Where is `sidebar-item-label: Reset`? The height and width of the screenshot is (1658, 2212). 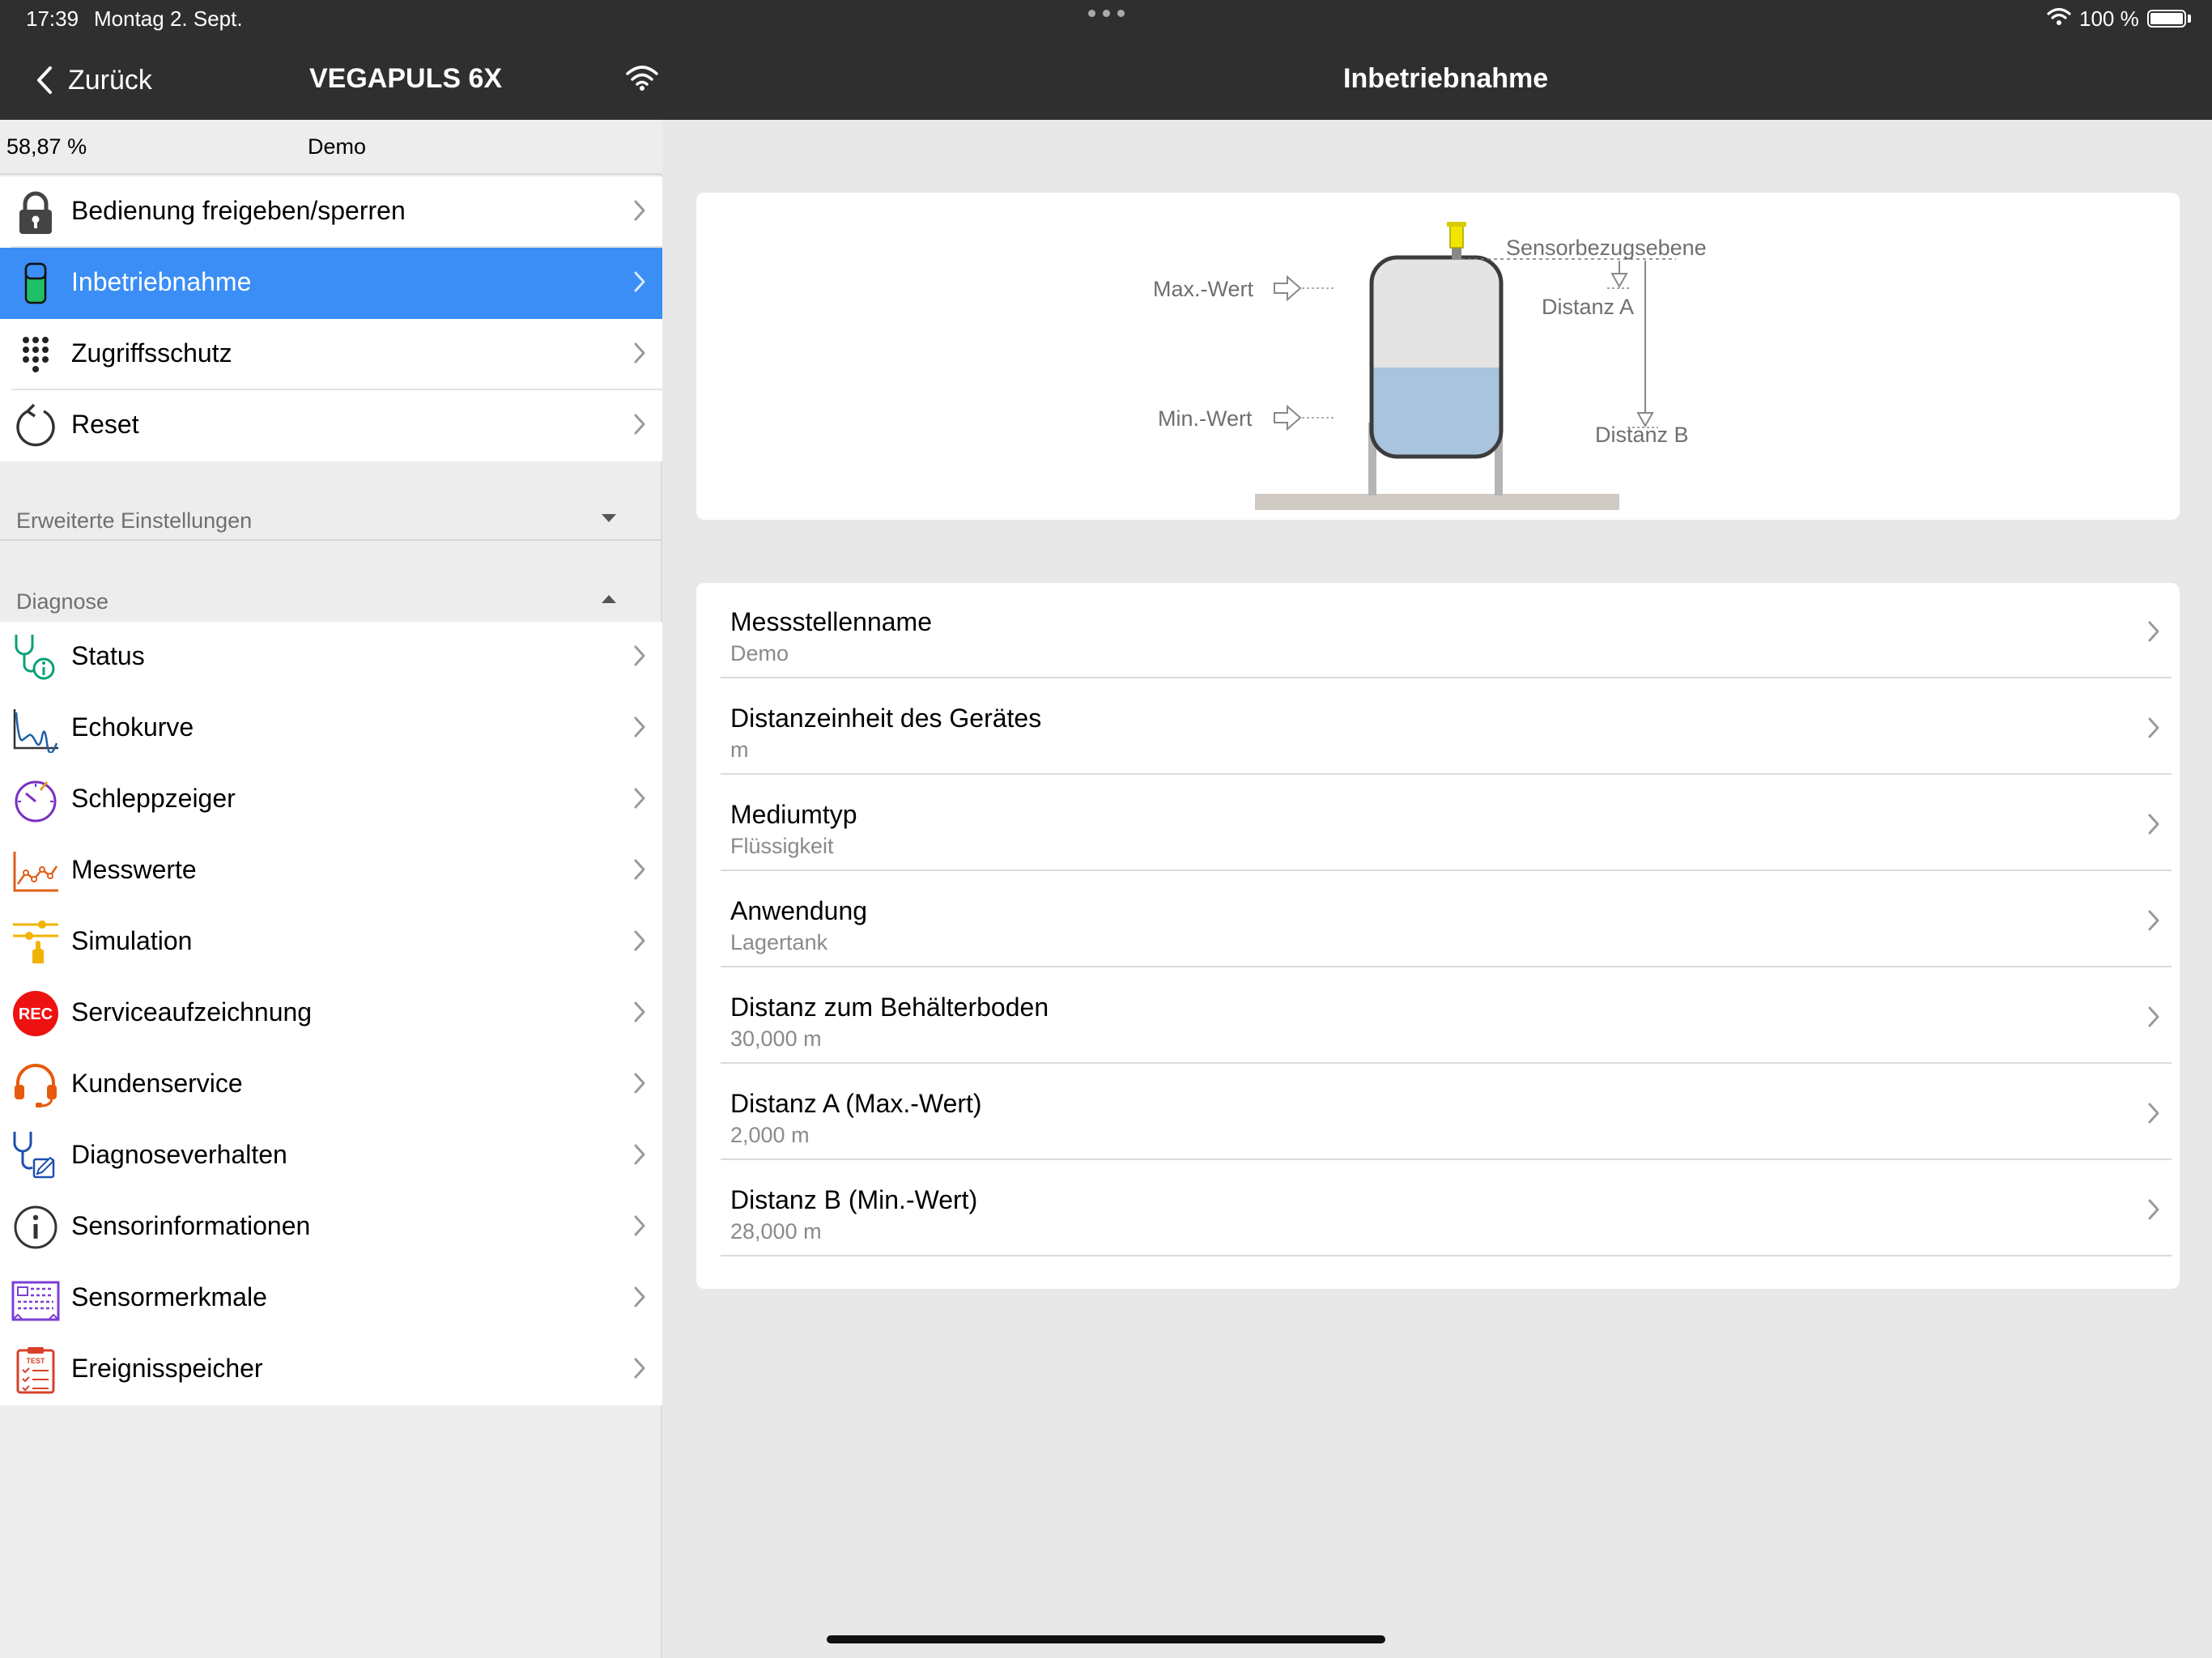
sidebar-item-label: Reset is located at coordinates (105, 424).